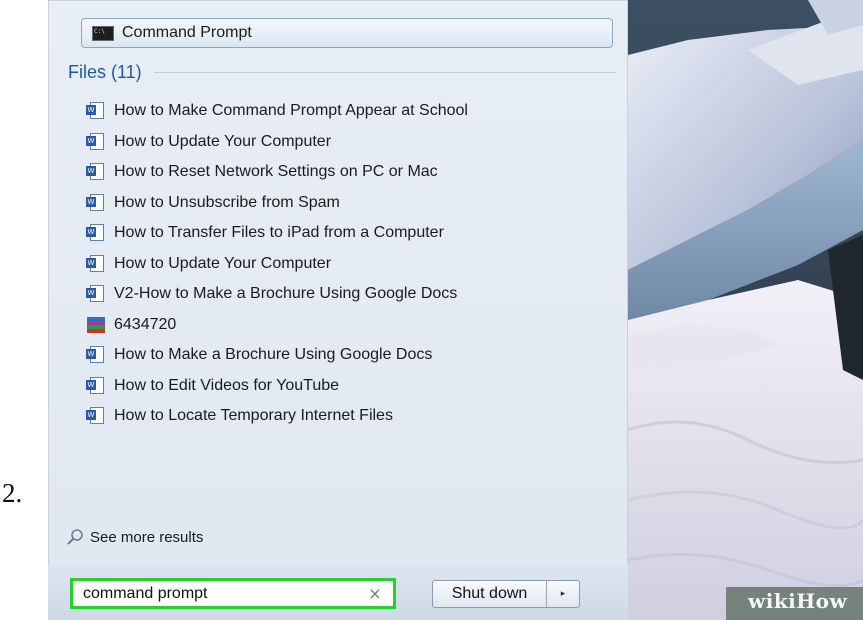 This screenshot has height=620, width=863. I want to click on step-number: 2., so click(12, 493).